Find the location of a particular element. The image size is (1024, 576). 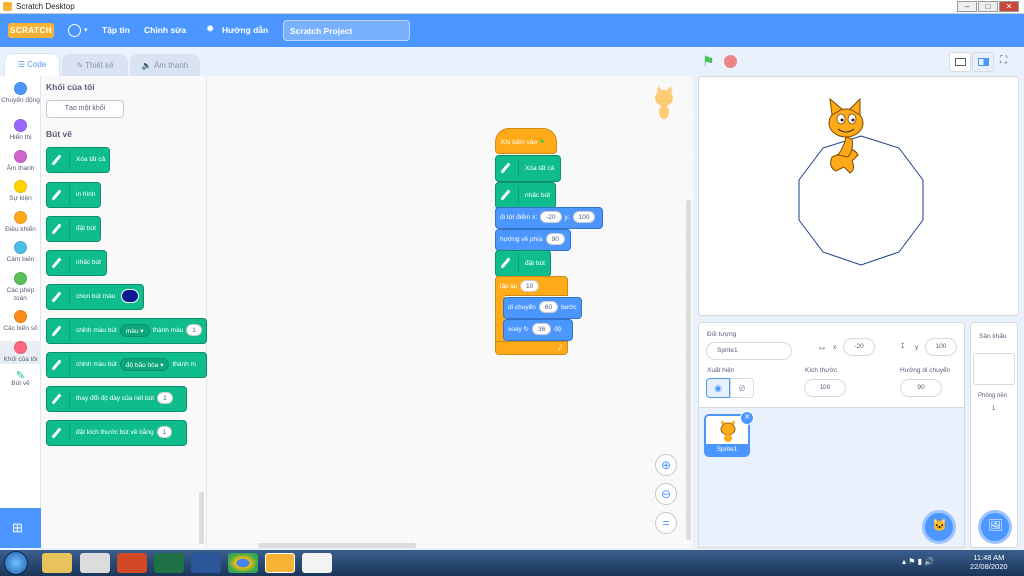

workspace-vertical-scrollbar is located at coordinates (688, 370).